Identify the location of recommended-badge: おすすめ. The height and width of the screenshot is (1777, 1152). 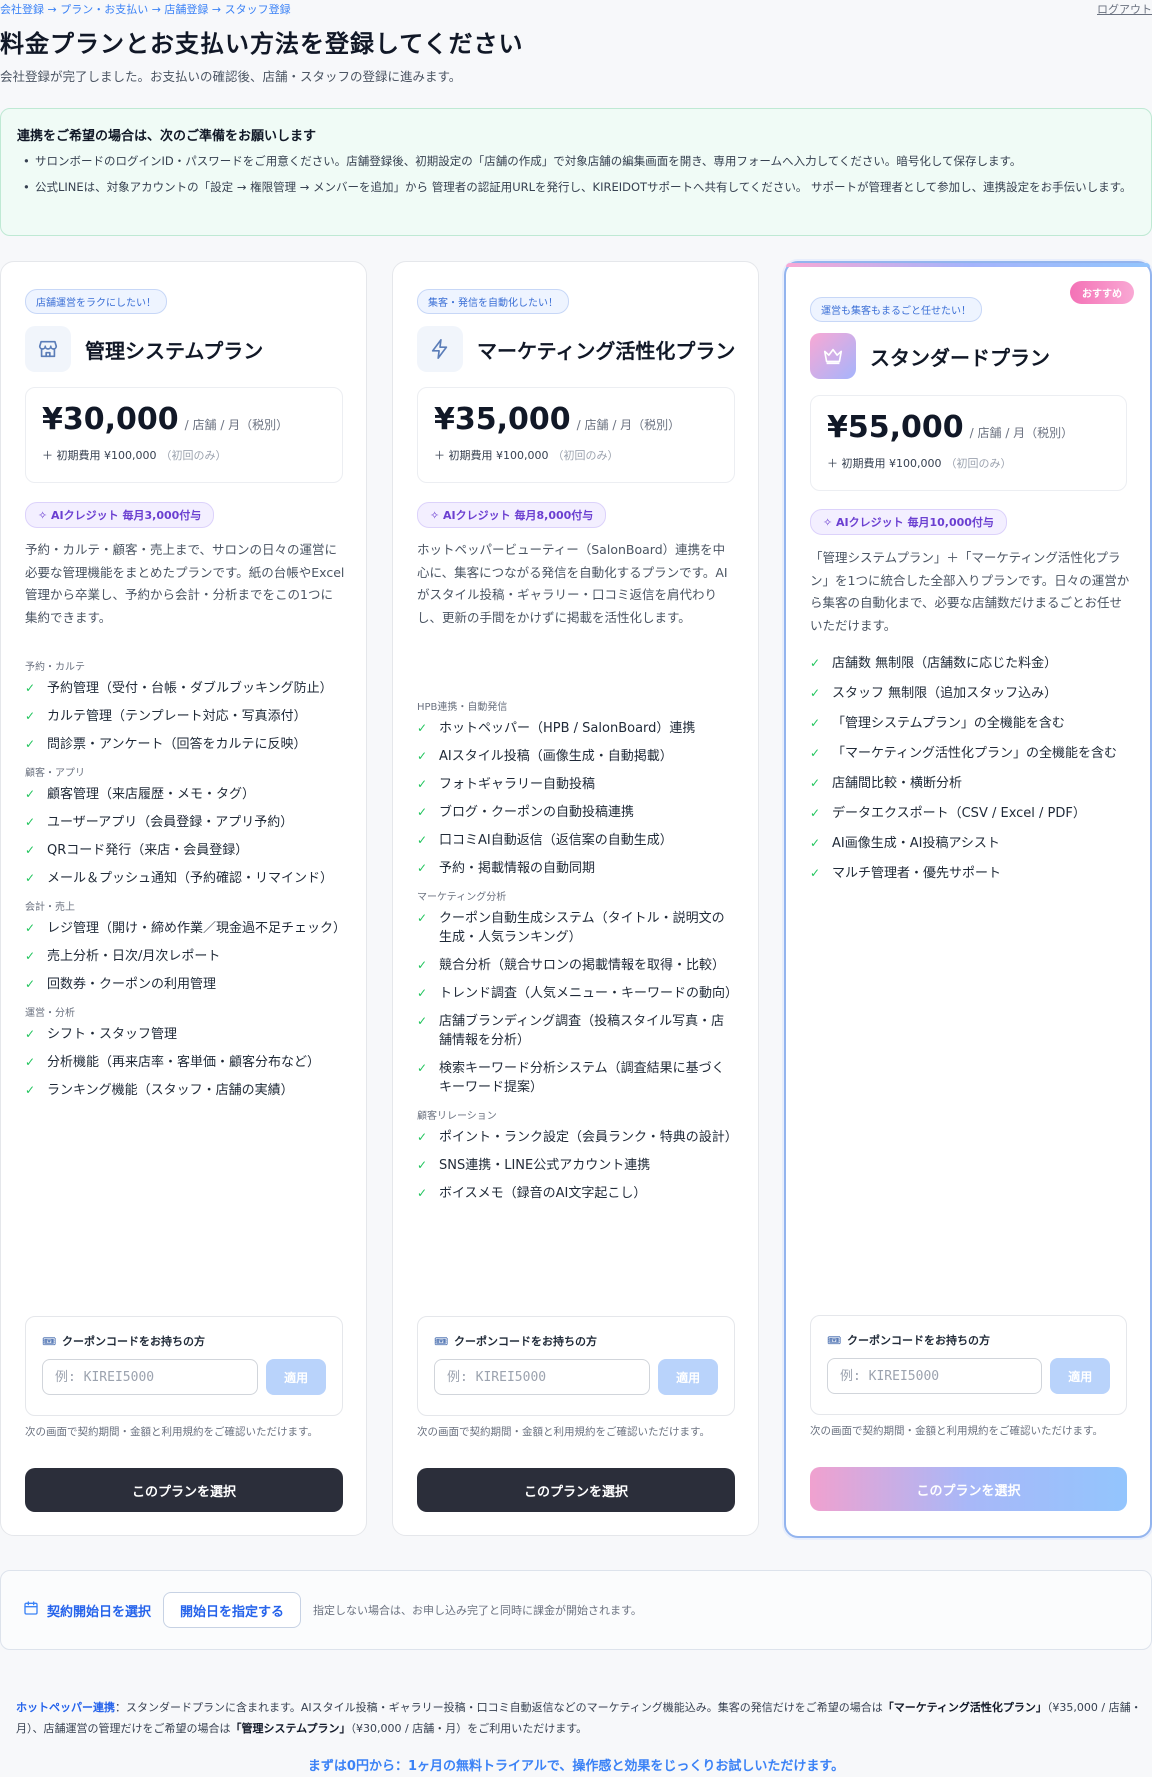
(1102, 292).